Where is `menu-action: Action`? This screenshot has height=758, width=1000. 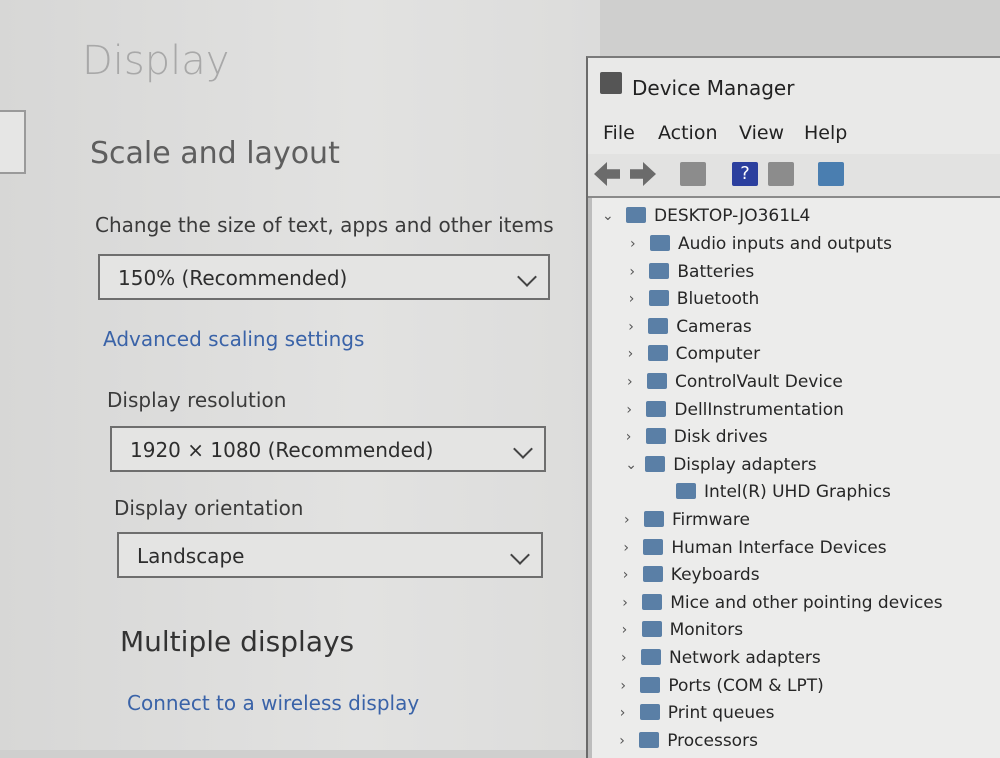
menu-action: Action is located at coordinates (688, 133).